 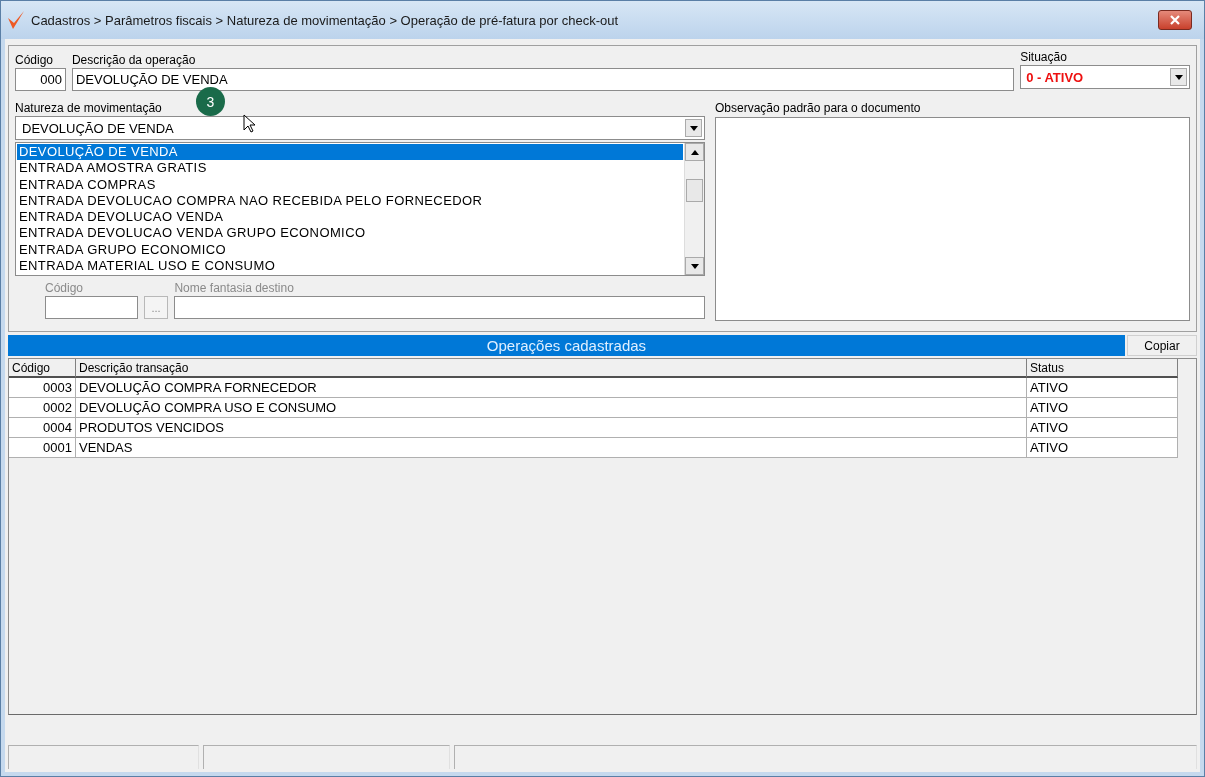 What do you see at coordinates (350, 249) in the screenshot?
I see `list-option: ENTRADA GRUPO ECONOMICO` at bounding box center [350, 249].